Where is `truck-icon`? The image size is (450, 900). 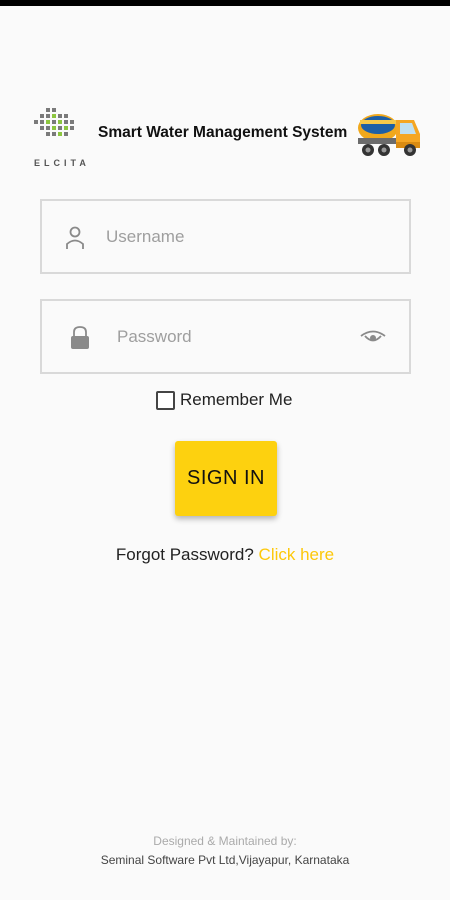
truck-icon is located at coordinates (389, 134).